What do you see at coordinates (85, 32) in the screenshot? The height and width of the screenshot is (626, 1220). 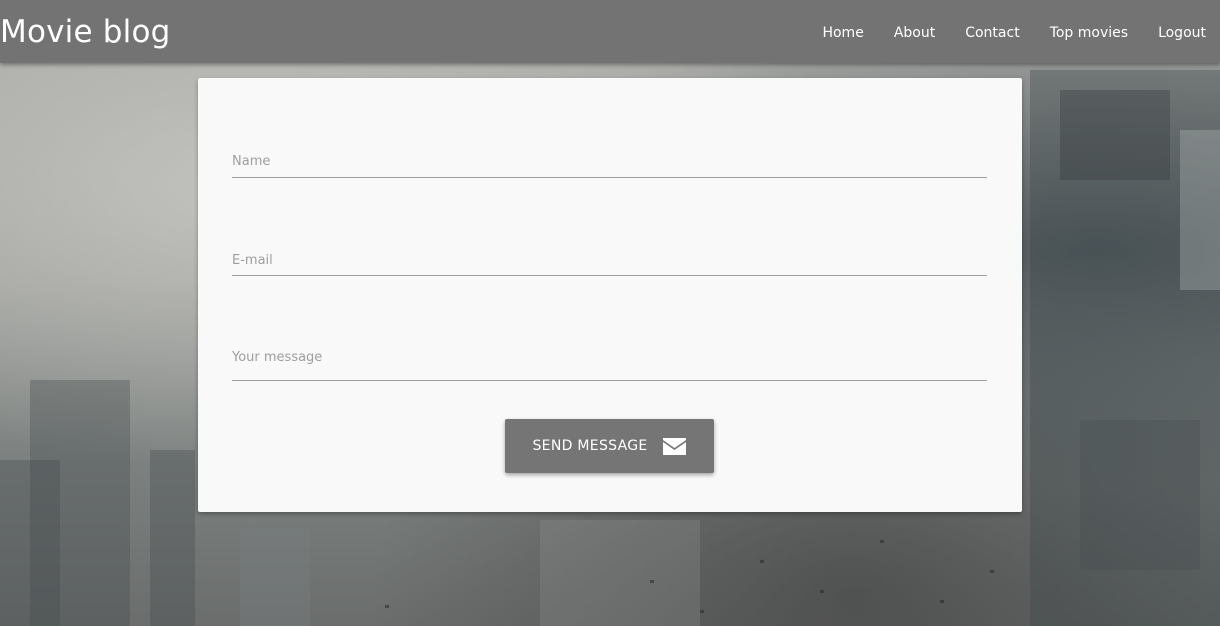 I see `brand-logo: Movie blog` at bounding box center [85, 32].